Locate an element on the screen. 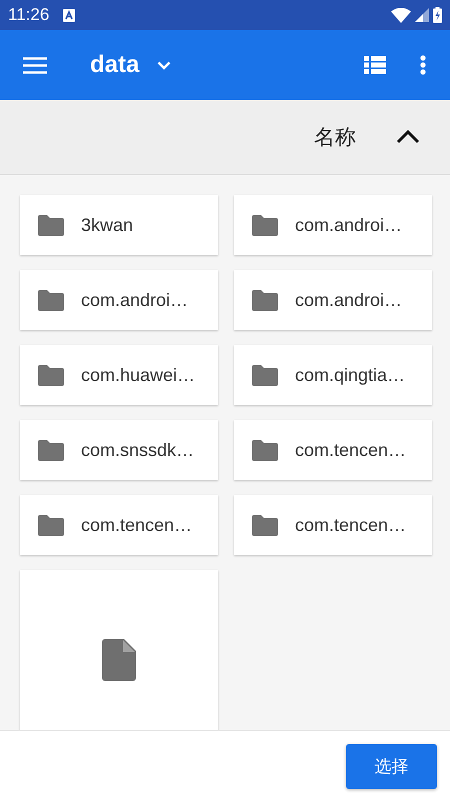 The height and width of the screenshot is (801, 450). chevron-up-icon is located at coordinates (408, 137).